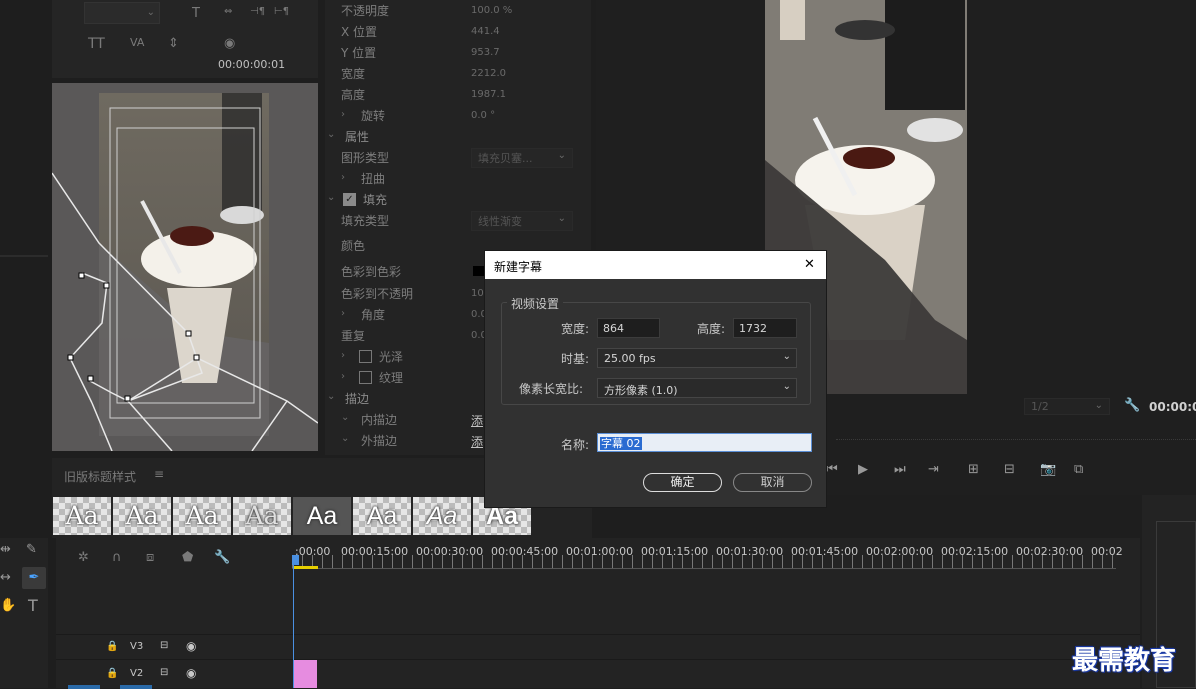 The height and width of the screenshot is (689, 1196). I want to click on preview-graphic, so click(185, 272).